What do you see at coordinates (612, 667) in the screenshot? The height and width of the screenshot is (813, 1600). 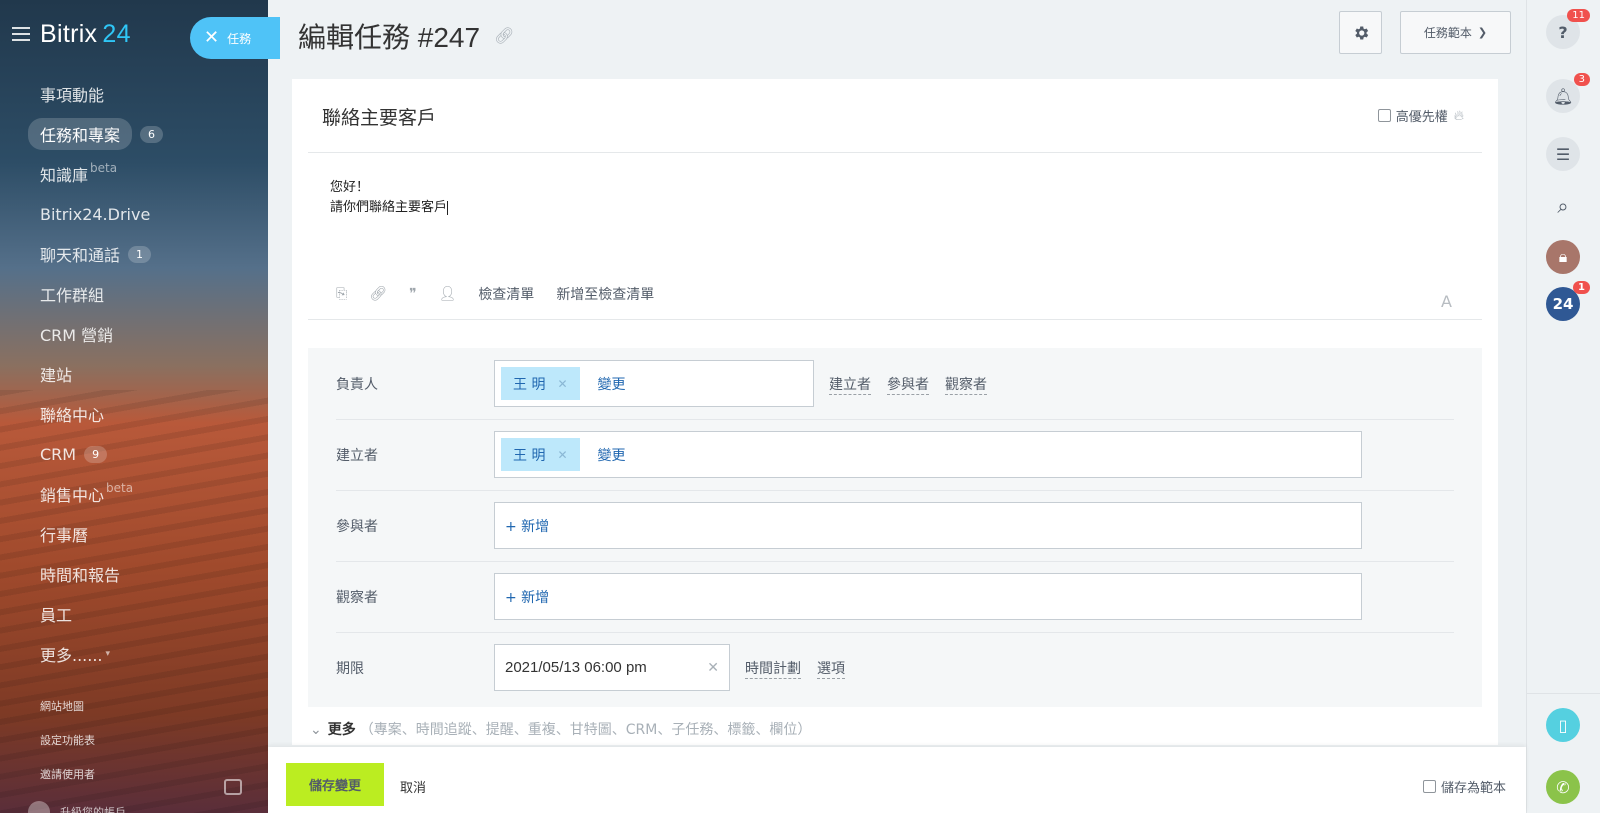 I see `deadline-input: 2021/05/13 06:00 pm ✕` at bounding box center [612, 667].